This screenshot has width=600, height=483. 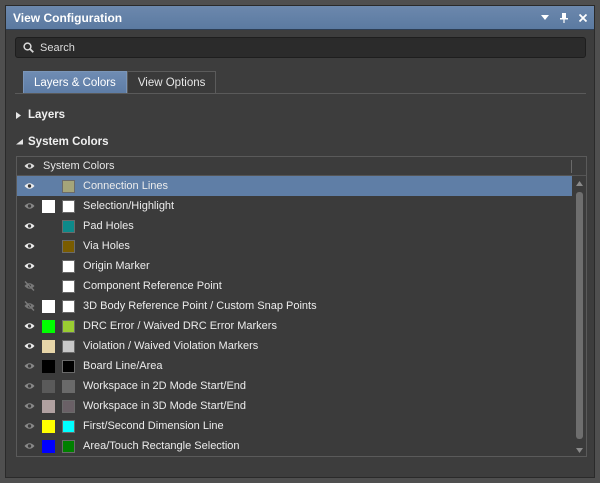 I want to click on table-row: Violation / Waived Violation Markers, so click(x=294, y=346).